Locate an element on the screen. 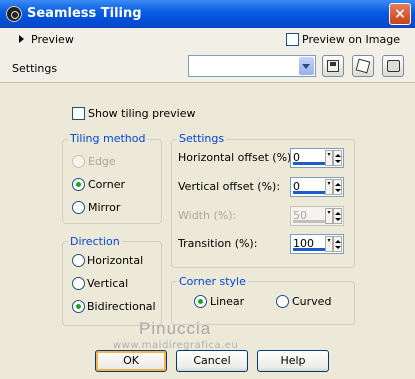  save-preset-button is located at coordinates (333, 66).